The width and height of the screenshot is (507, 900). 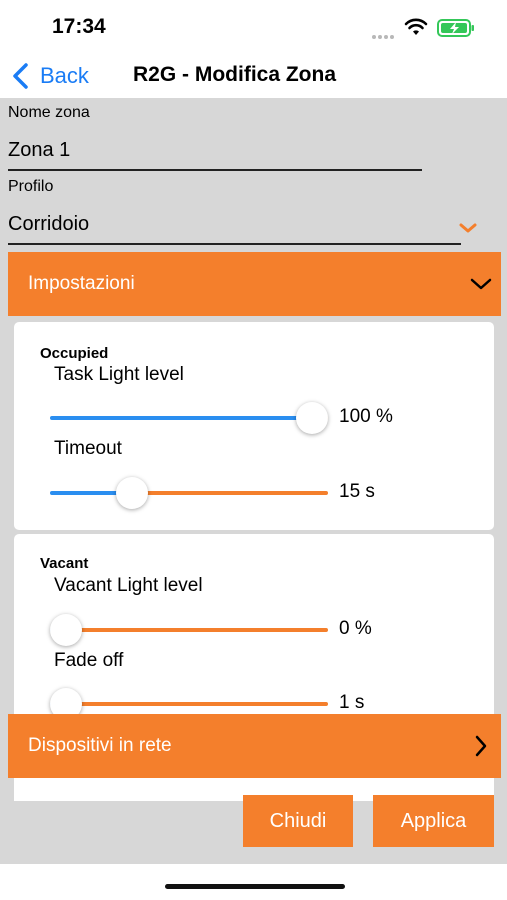 What do you see at coordinates (88, 448) in the screenshot?
I see `timeout-label: Timeout` at bounding box center [88, 448].